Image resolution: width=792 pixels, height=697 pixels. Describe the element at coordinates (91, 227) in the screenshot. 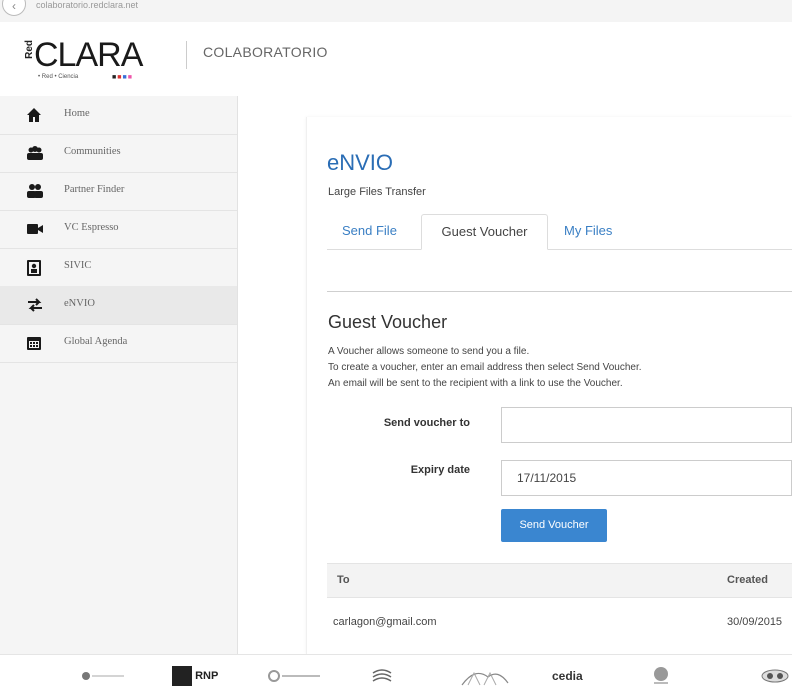

I see `sidebar-item-label: VC Espresso` at that location.